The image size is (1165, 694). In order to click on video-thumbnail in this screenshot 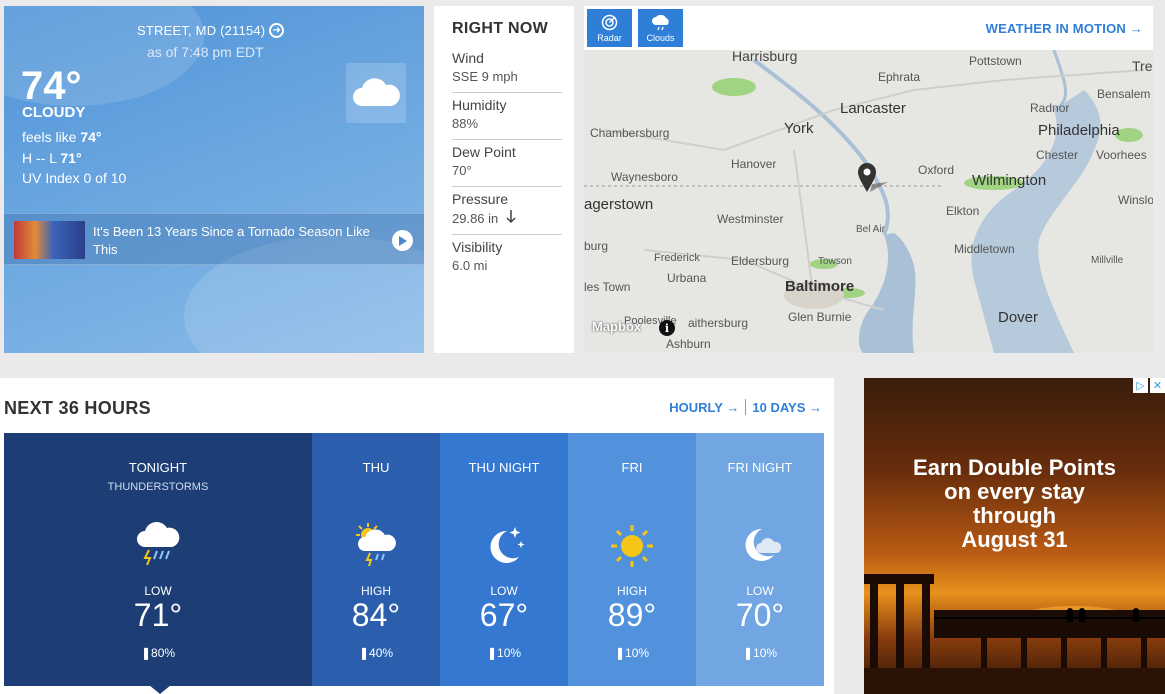, I will do `click(49, 240)`.